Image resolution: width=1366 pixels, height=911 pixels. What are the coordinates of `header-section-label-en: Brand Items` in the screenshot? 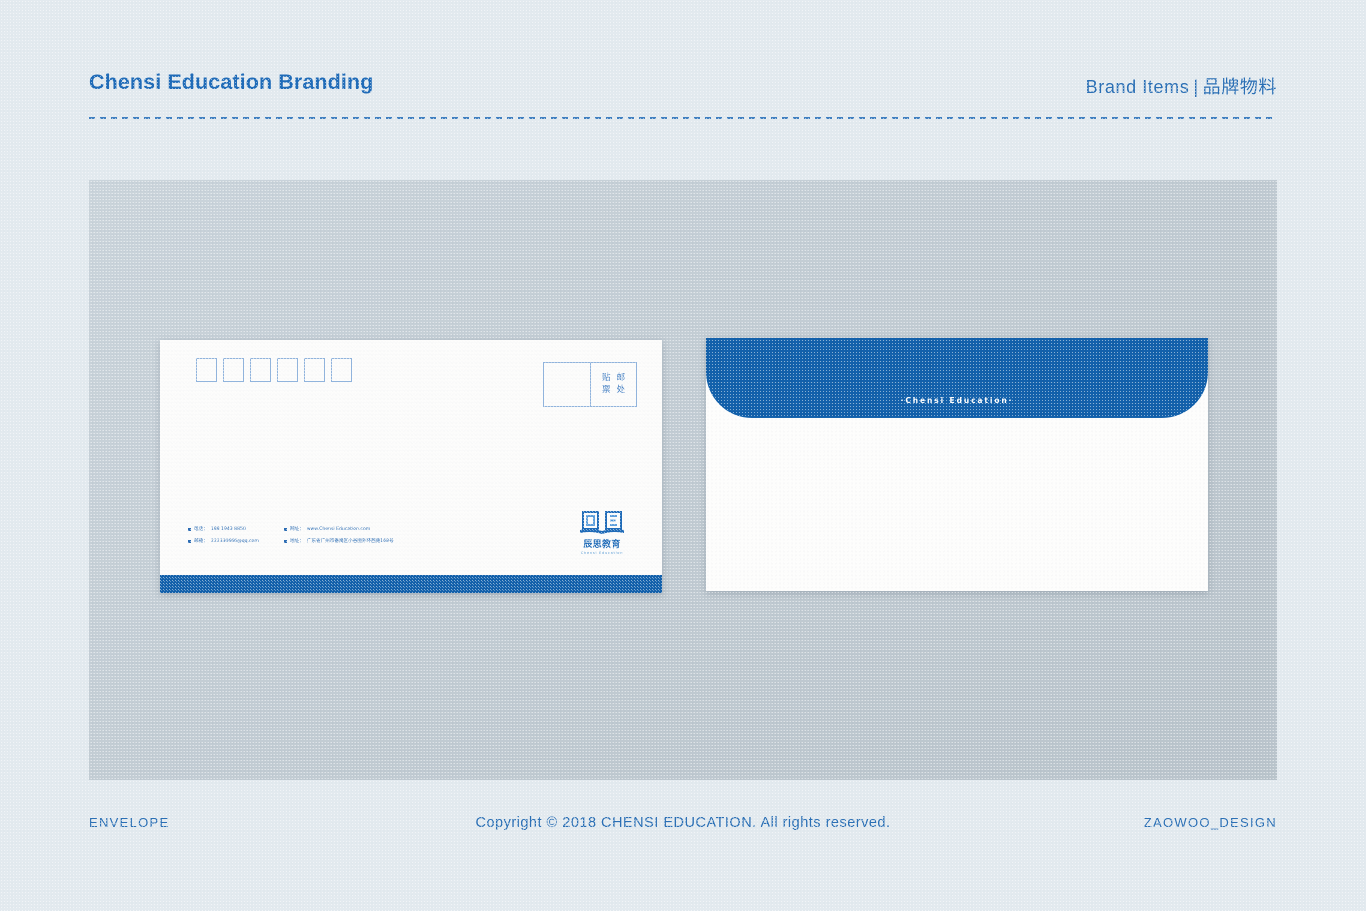 It's located at (1137, 87).